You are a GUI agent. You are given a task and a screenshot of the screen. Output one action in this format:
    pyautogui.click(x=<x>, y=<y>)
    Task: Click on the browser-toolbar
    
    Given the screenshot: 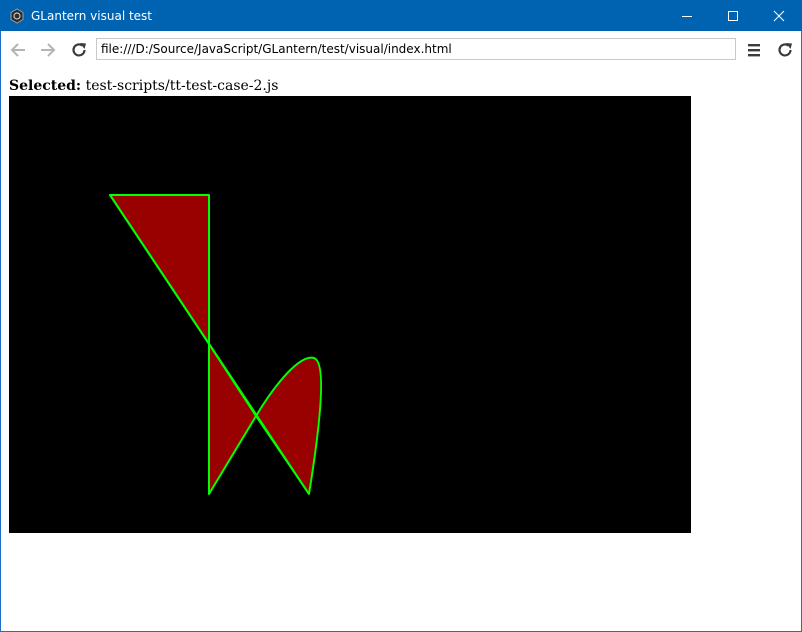 What is the action you would take?
    pyautogui.click(x=401, y=50)
    